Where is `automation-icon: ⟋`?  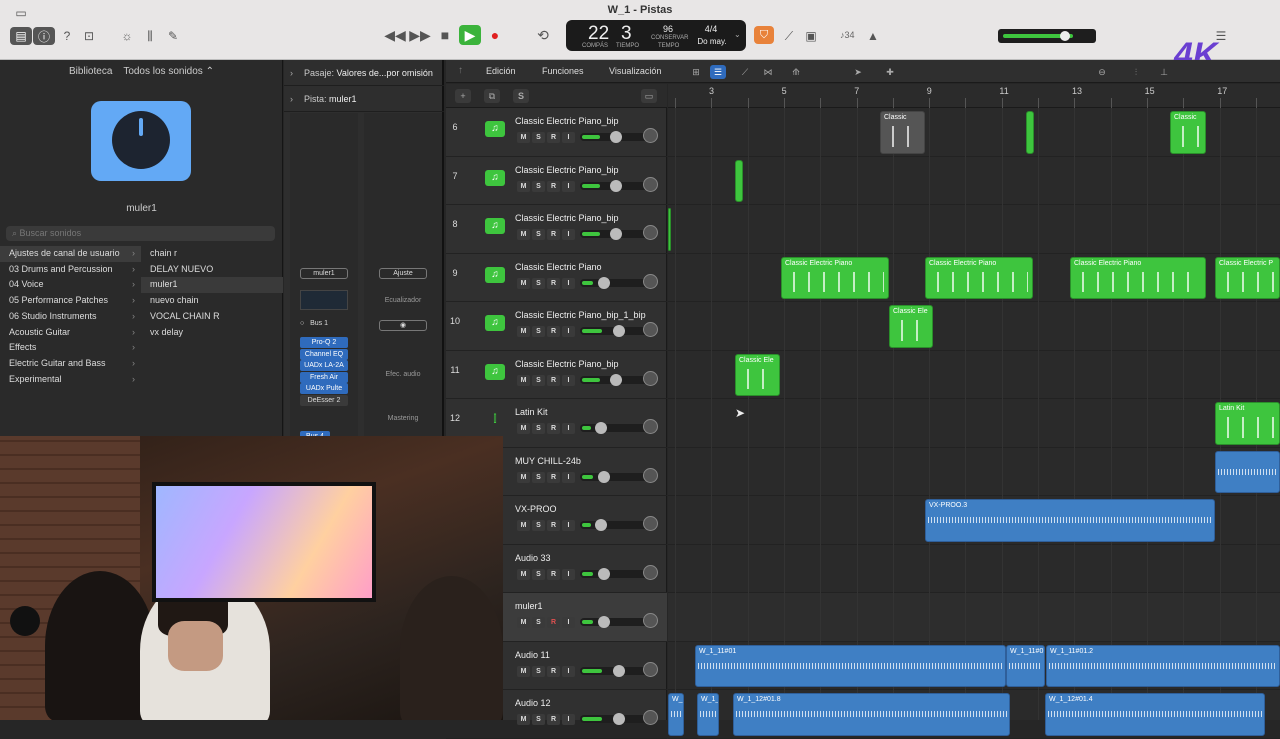 automation-icon: ⟋ is located at coordinates (745, 72).